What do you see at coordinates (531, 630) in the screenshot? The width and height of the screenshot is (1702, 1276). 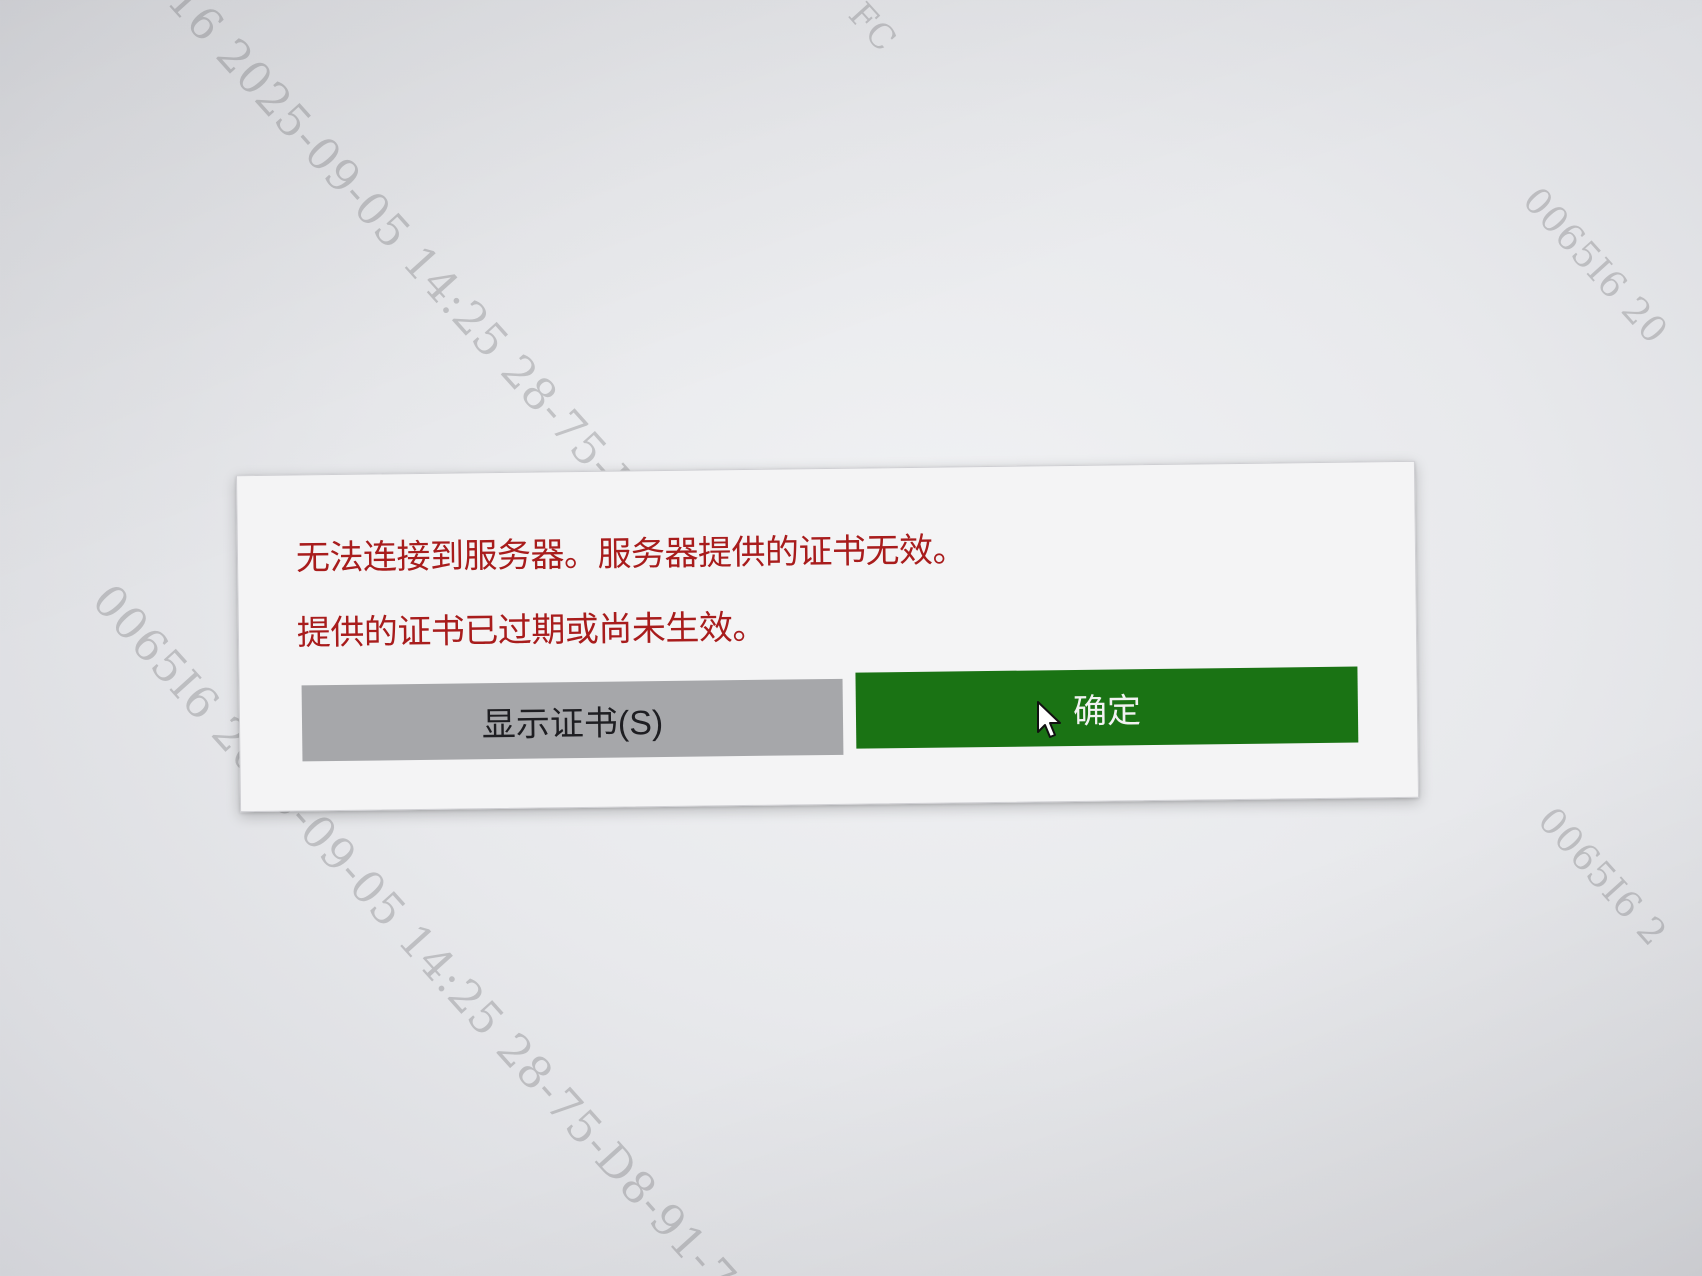 I see `error-message-secondary: 提供的证书已过期或尚未生效。` at bounding box center [531, 630].